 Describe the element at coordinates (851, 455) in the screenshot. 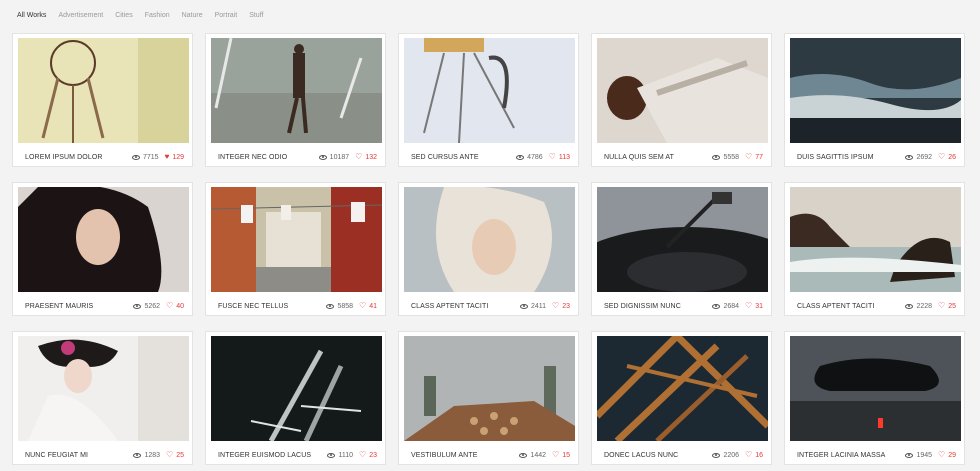

I see `card-title: INTEGER LACINIA MASSA` at that location.